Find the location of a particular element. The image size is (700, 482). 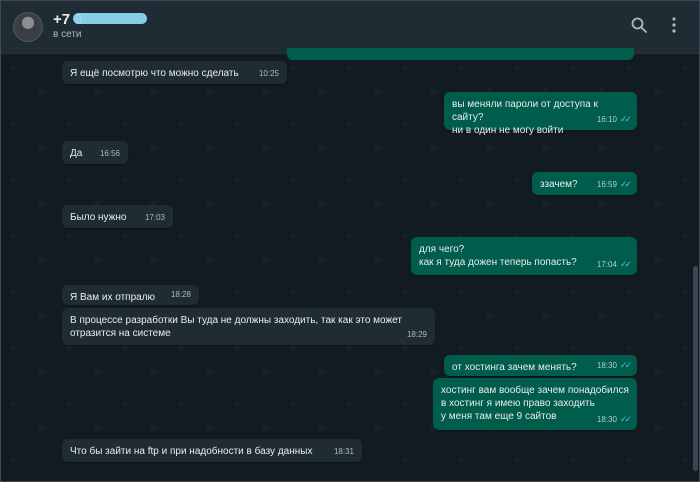

message-time: 18:28 is located at coordinates (180, 294).